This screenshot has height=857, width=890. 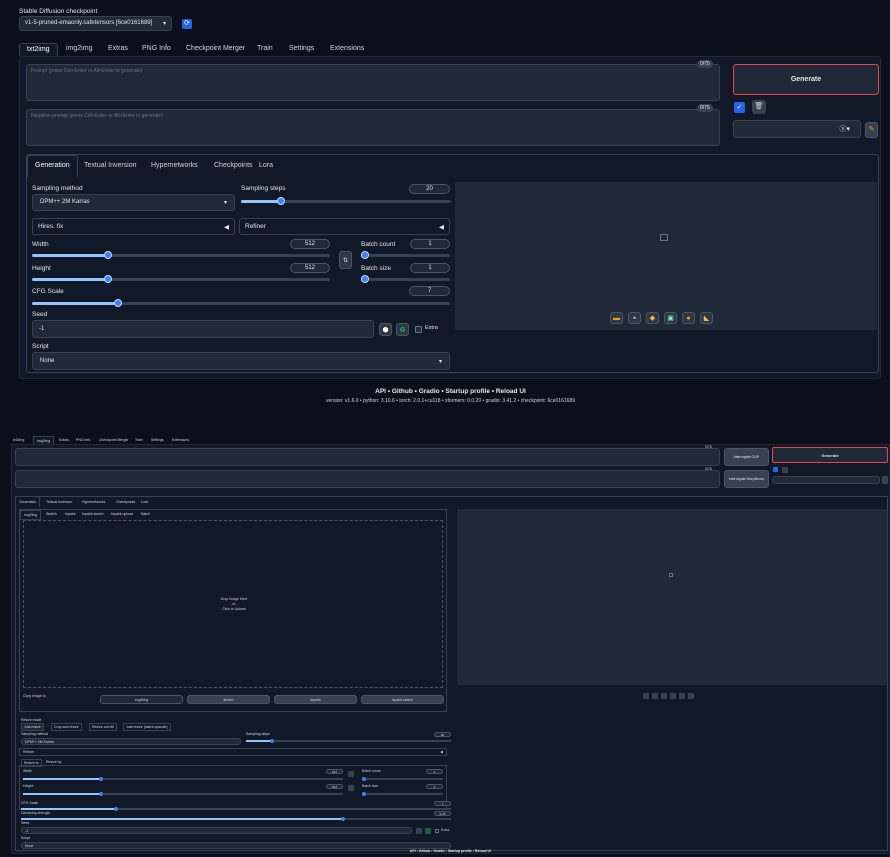 I want to click on extra-checkbox-small, so click(x=437, y=831).